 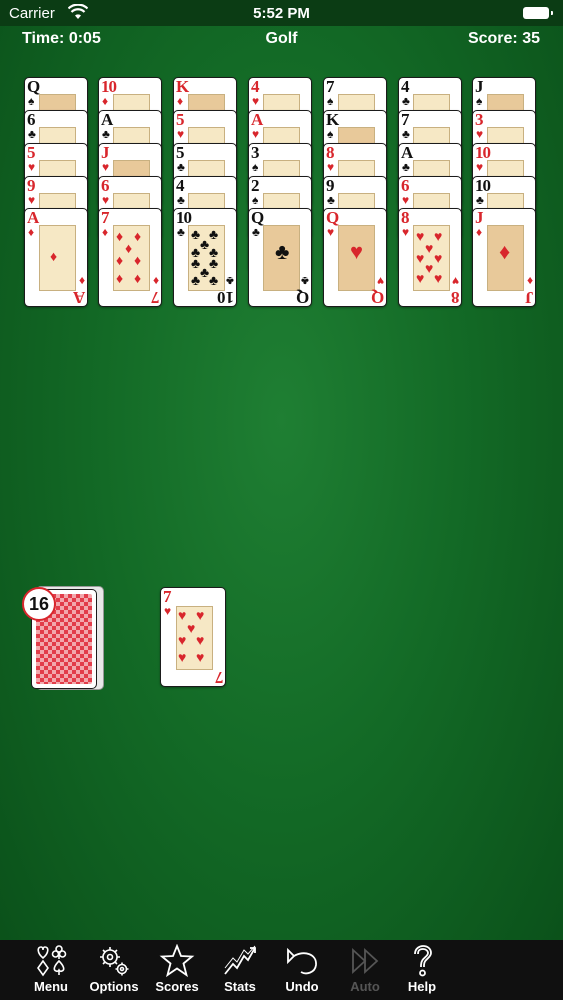 I want to click on help-button: Help, so click(x=422, y=969).